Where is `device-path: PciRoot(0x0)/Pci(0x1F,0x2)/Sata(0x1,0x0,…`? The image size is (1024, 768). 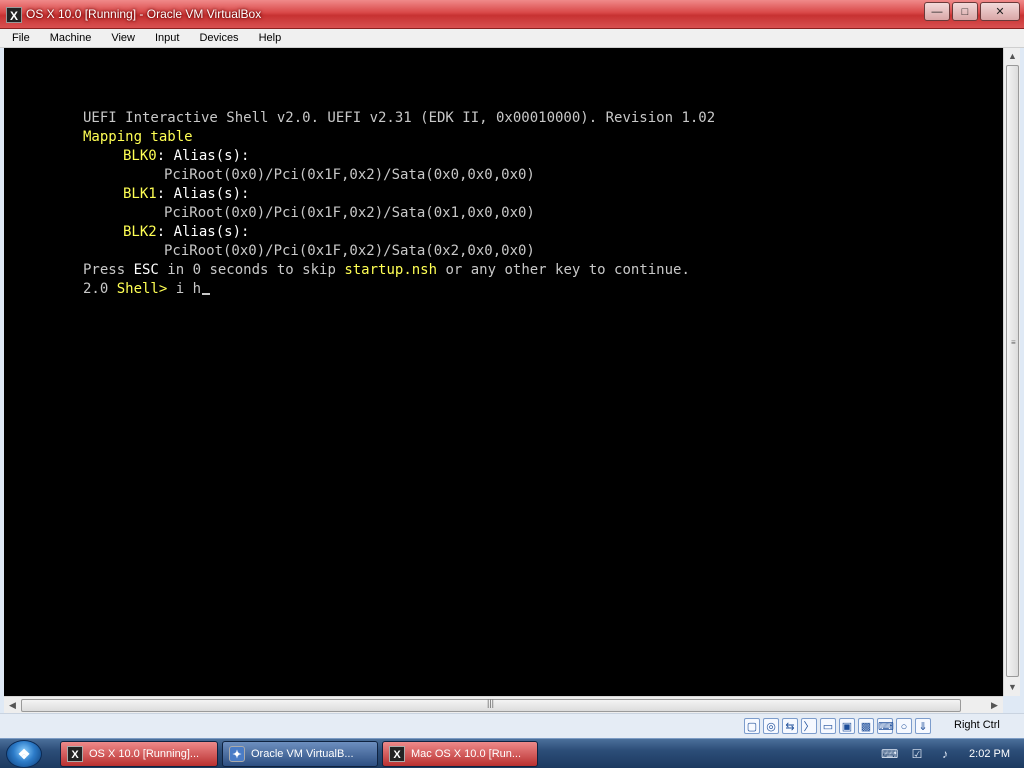
device-path: PciRoot(0x0)/Pci(0x1F,0x2)/Sata(0x1,0x0,… is located at coordinates (349, 213).